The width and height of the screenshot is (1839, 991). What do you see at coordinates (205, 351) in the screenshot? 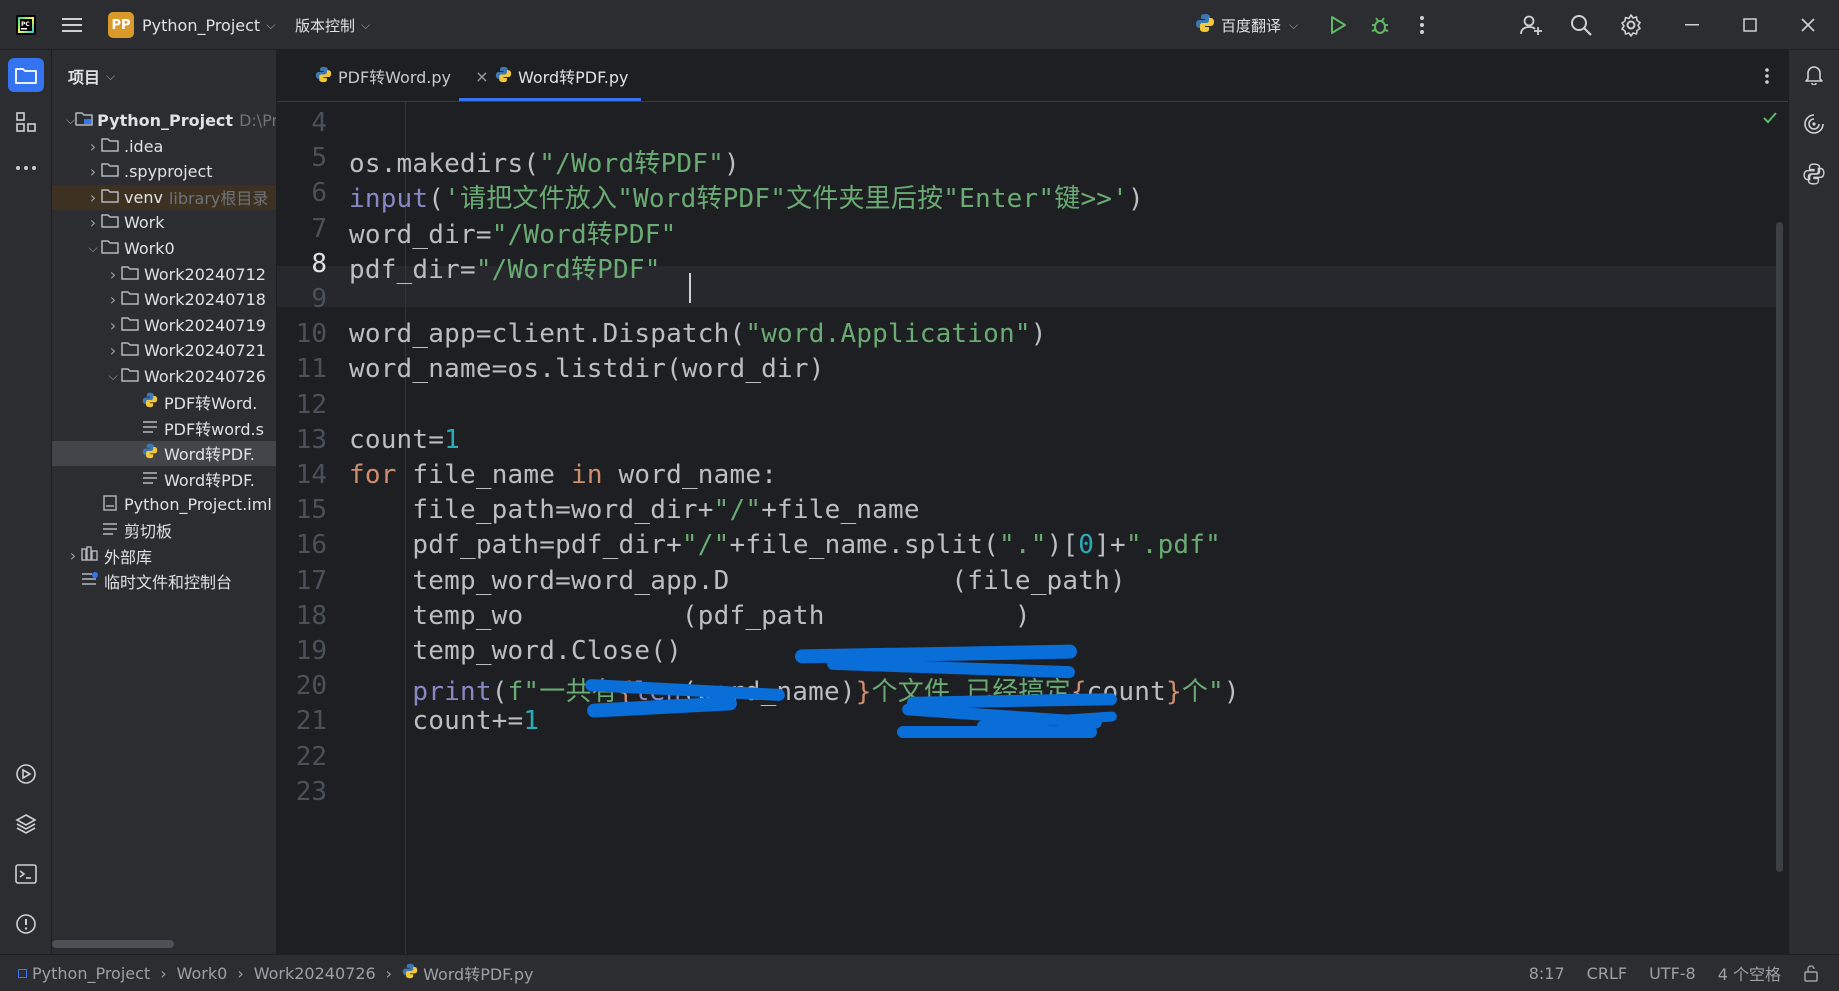
I see `tree-item-label: Work20240721` at bounding box center [205, 351].